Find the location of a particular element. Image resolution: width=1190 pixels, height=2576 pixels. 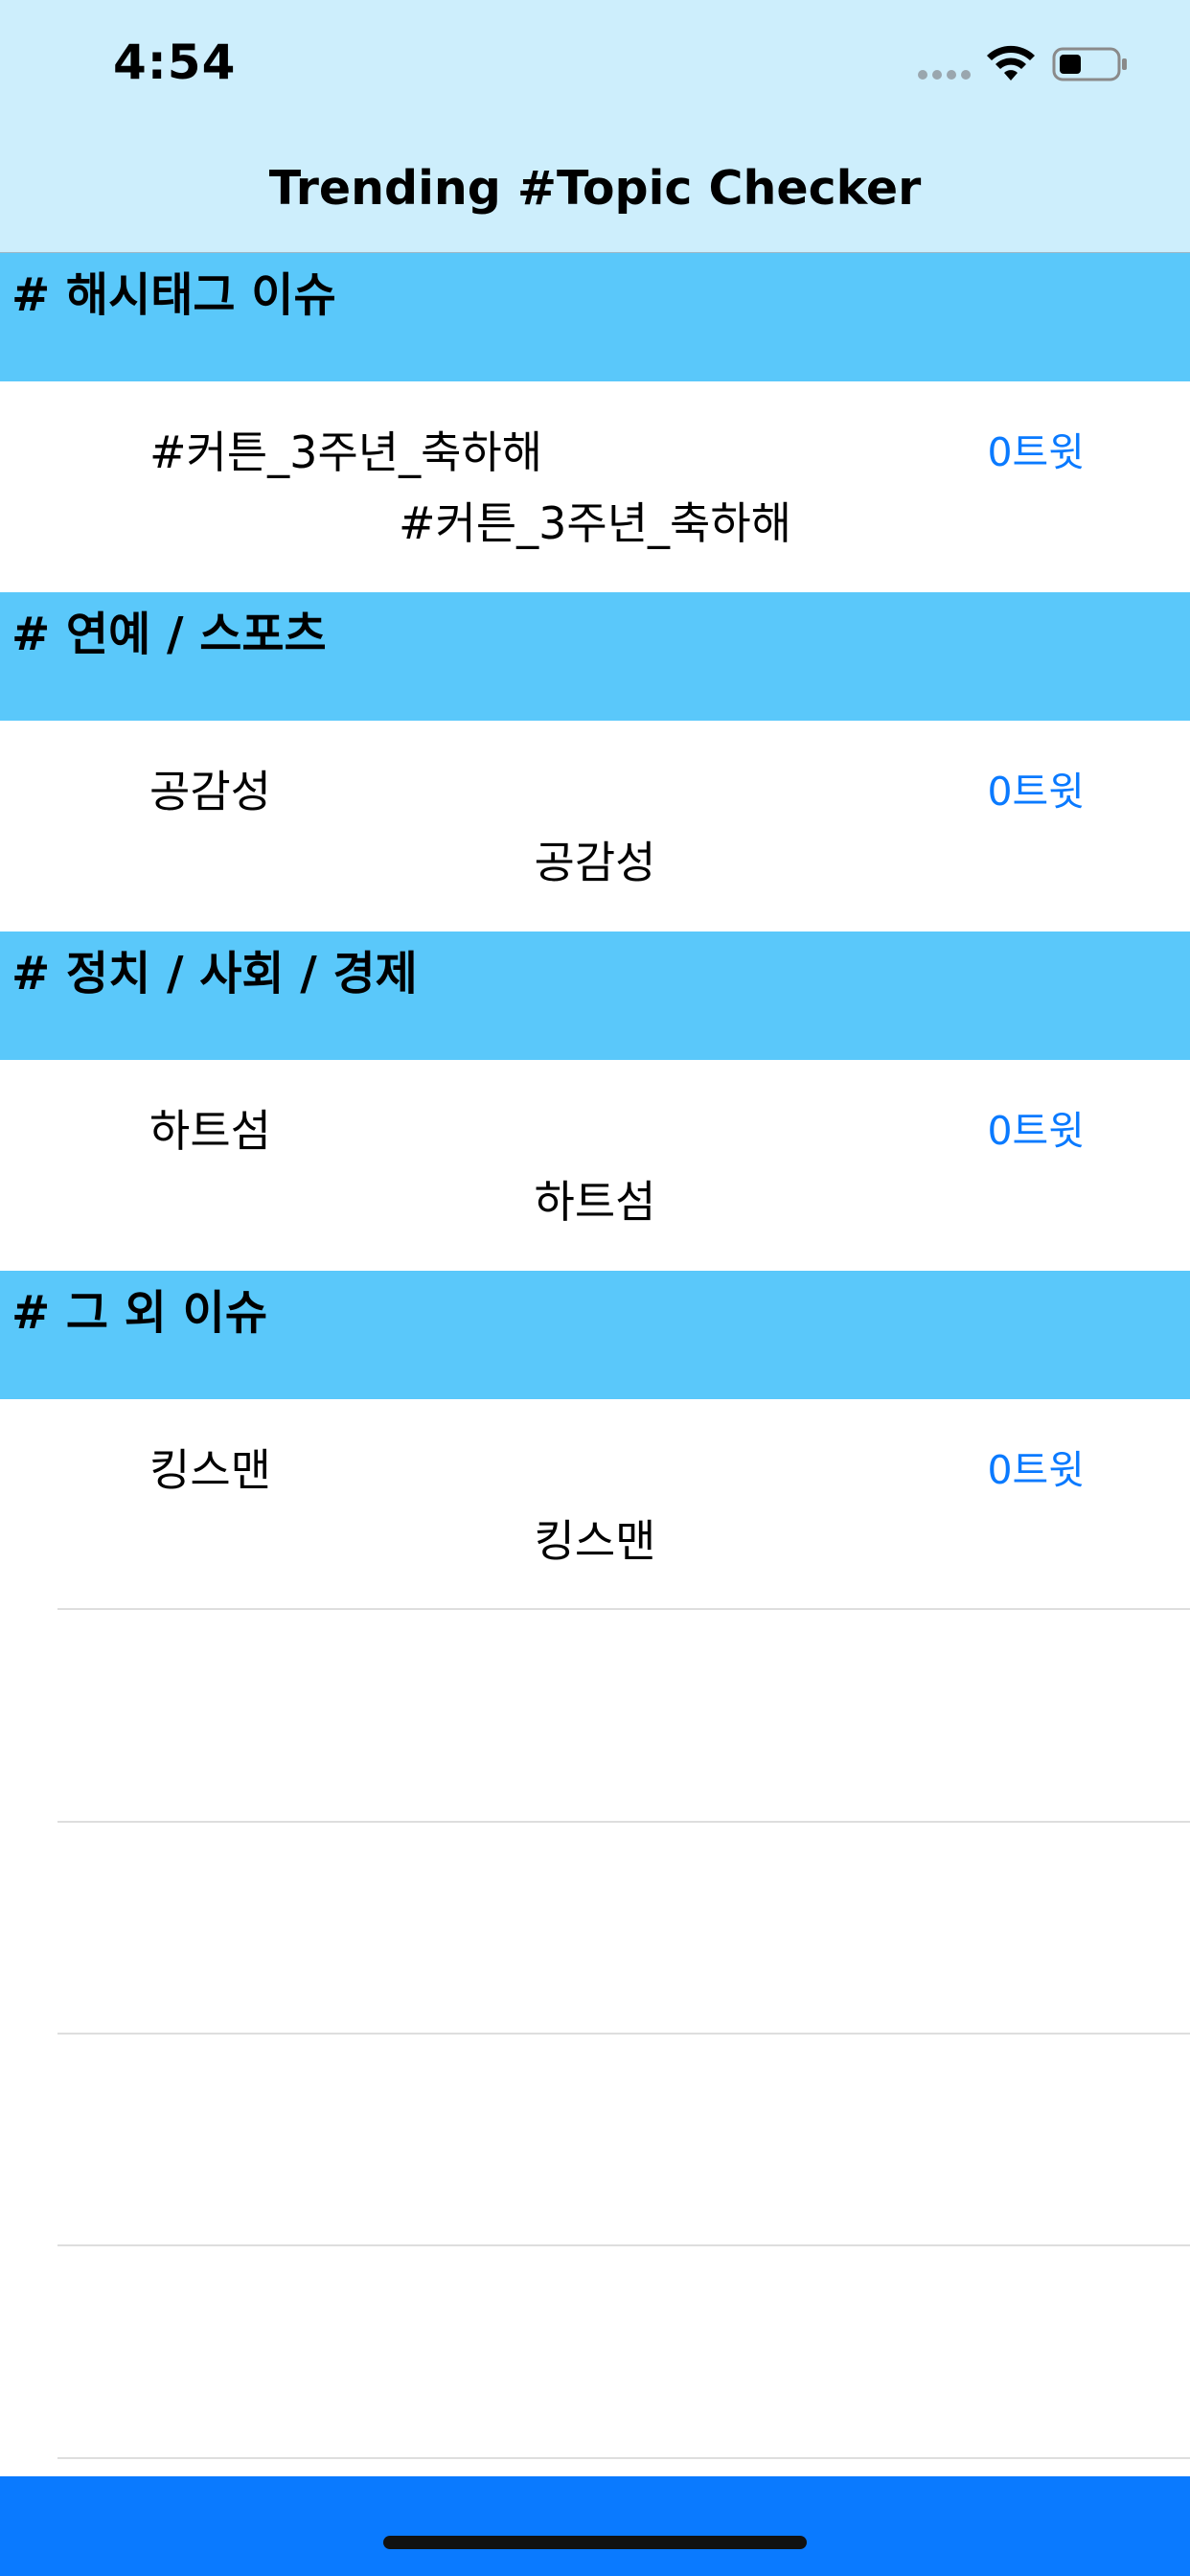

battery-icon is located at coordinates (1090, 64).